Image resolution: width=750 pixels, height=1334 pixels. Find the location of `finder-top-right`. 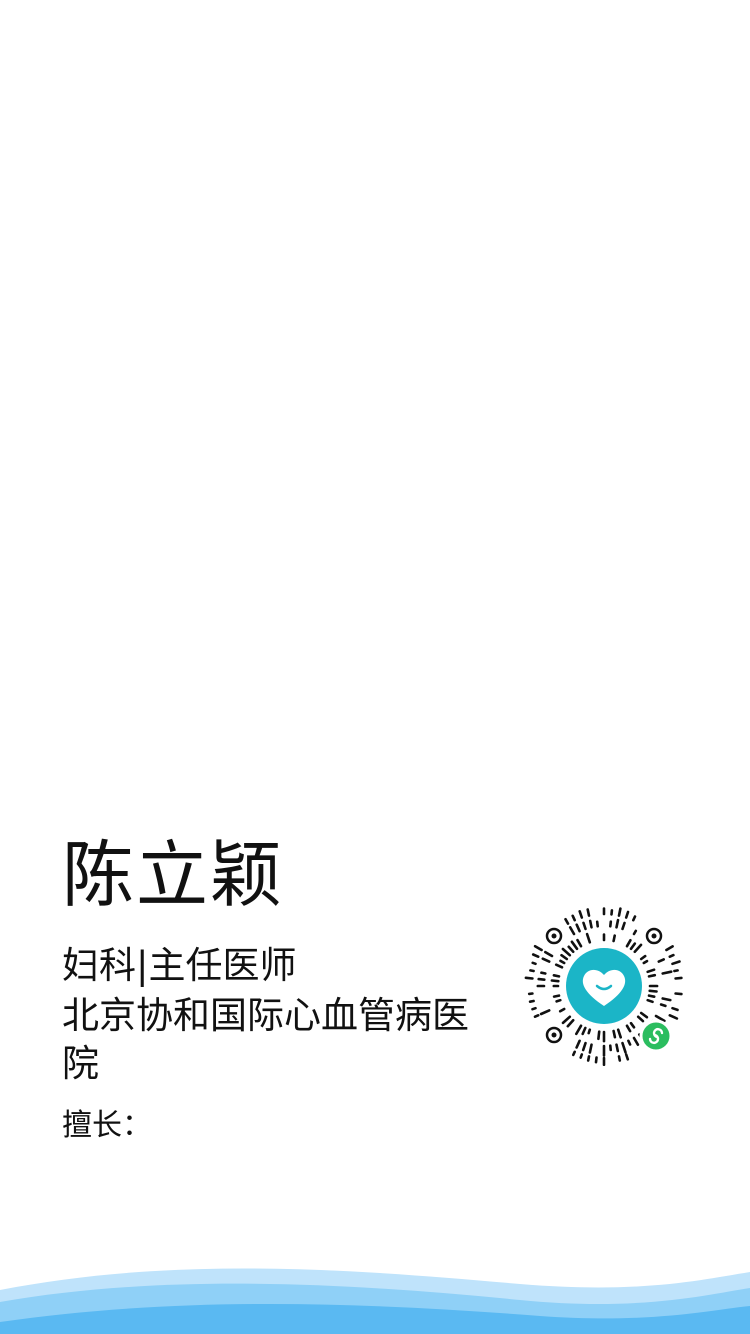

finder-top-right is located at coordinates (654, 936).